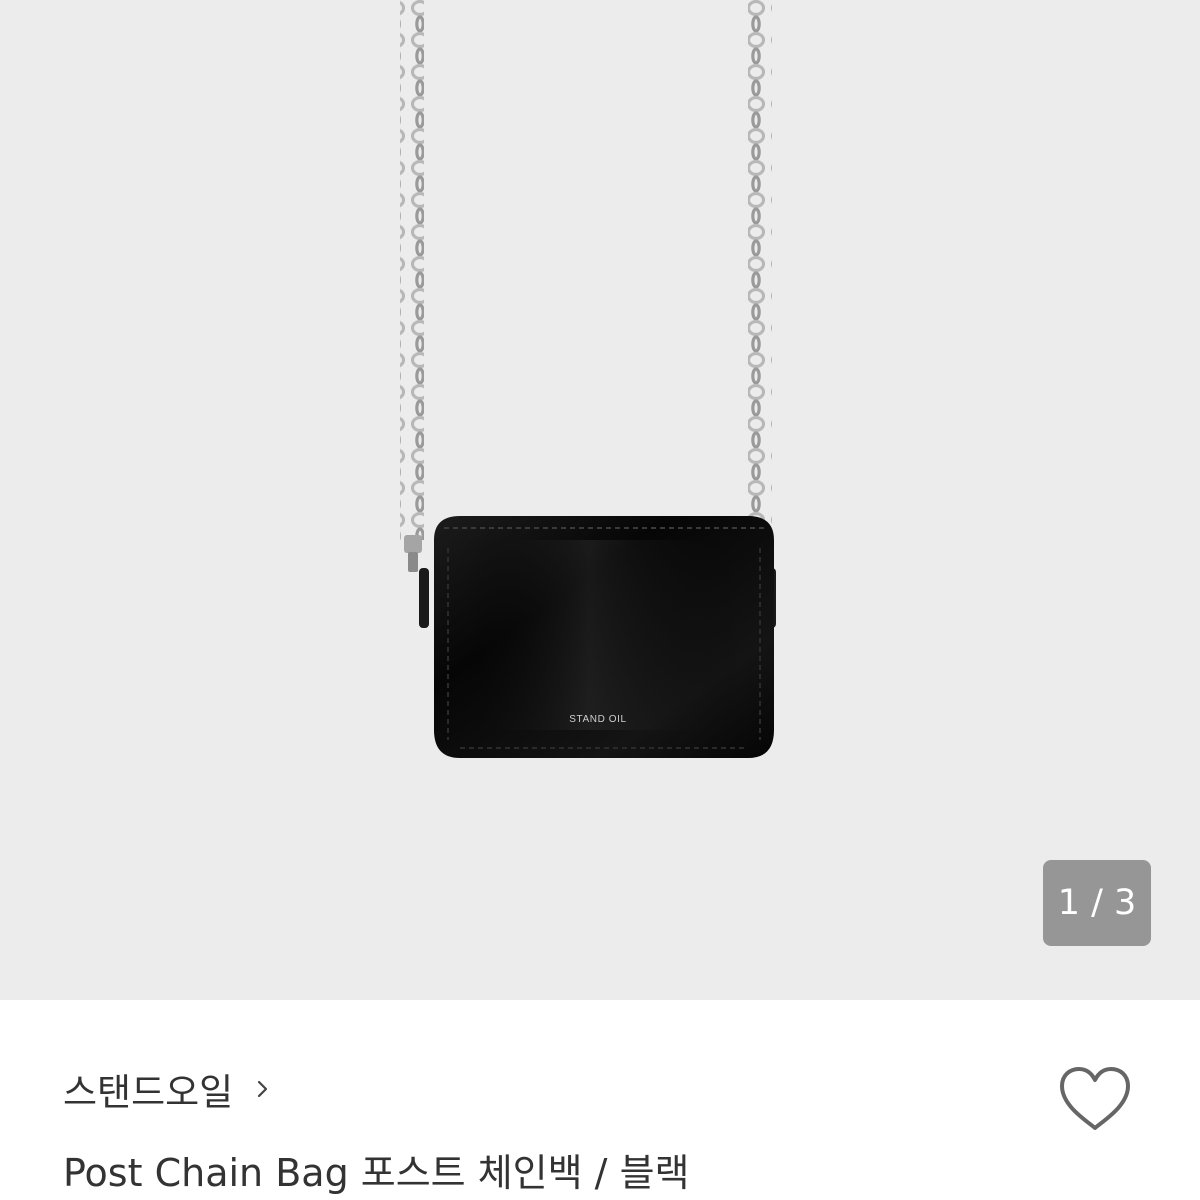 This screenshot has width=1200, height=1200. What do you see at coordinates (597, 719) in the screenshot?
I see `bag-logo: STAND OIL` at bounding box center [597, 719].